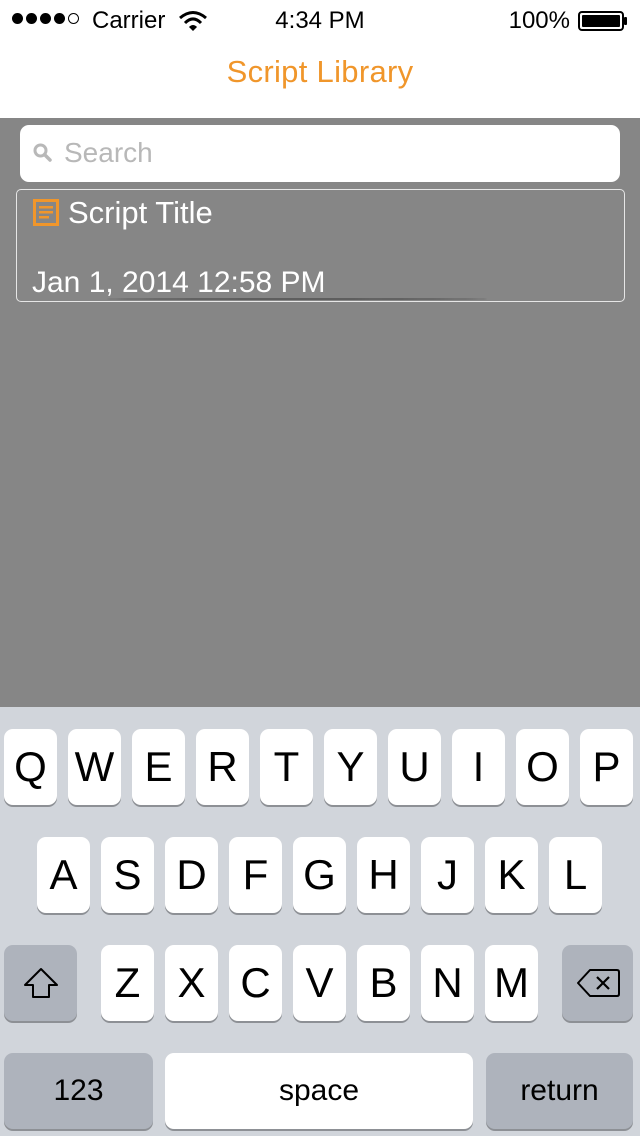  I want to click on search-icon, so click(42, 152).